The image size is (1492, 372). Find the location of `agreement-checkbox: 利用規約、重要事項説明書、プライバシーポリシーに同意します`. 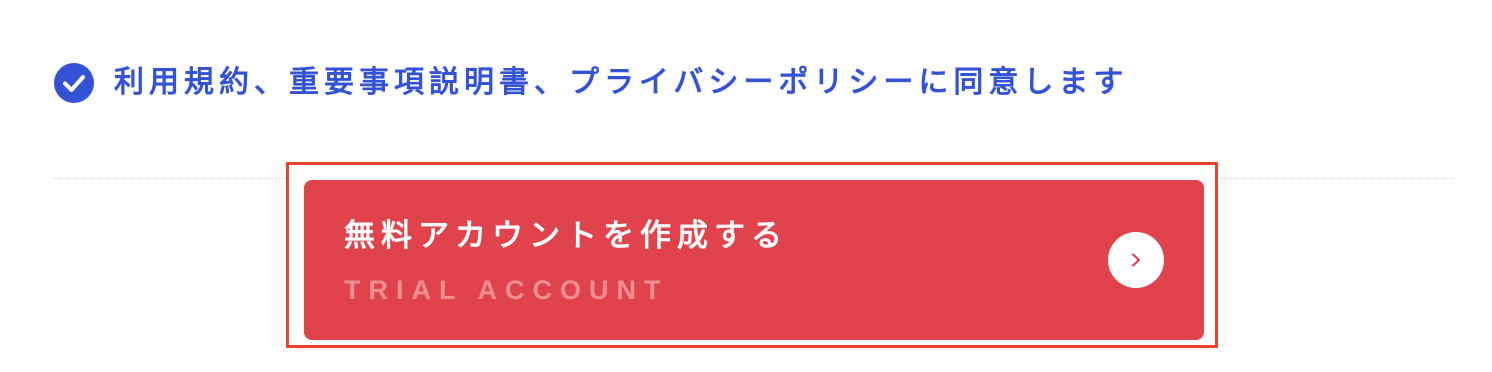

agreement-checkbox: 利用規約、重要事項説明書、プライバシーポリシーに同意します is located at coordinates (591, 83).